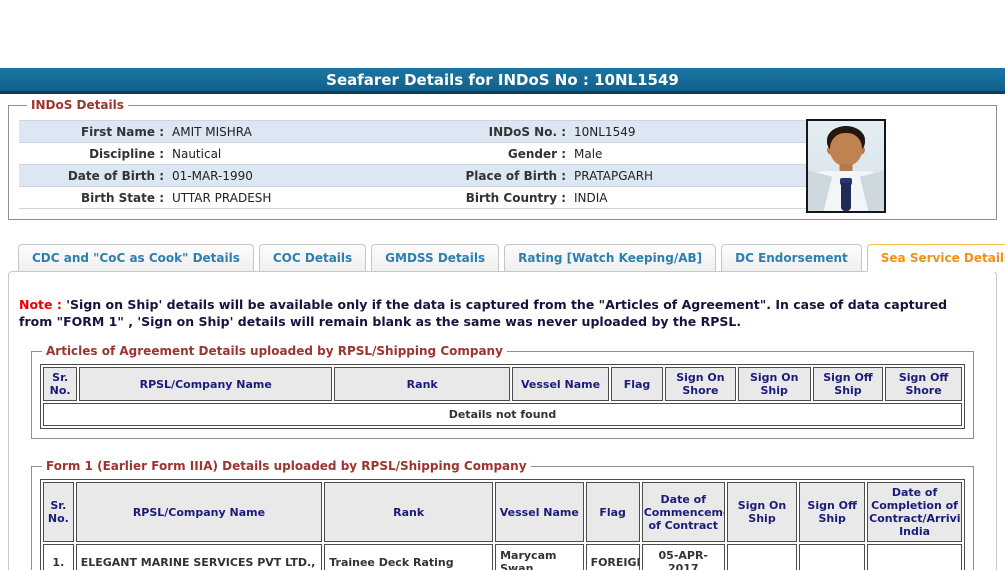 This screenshot has width=1005, height=570. What do you see at coordinates (536, 153) in the screenshot?
I see `gender-label: Gender :` at bounding box center [536, 153].